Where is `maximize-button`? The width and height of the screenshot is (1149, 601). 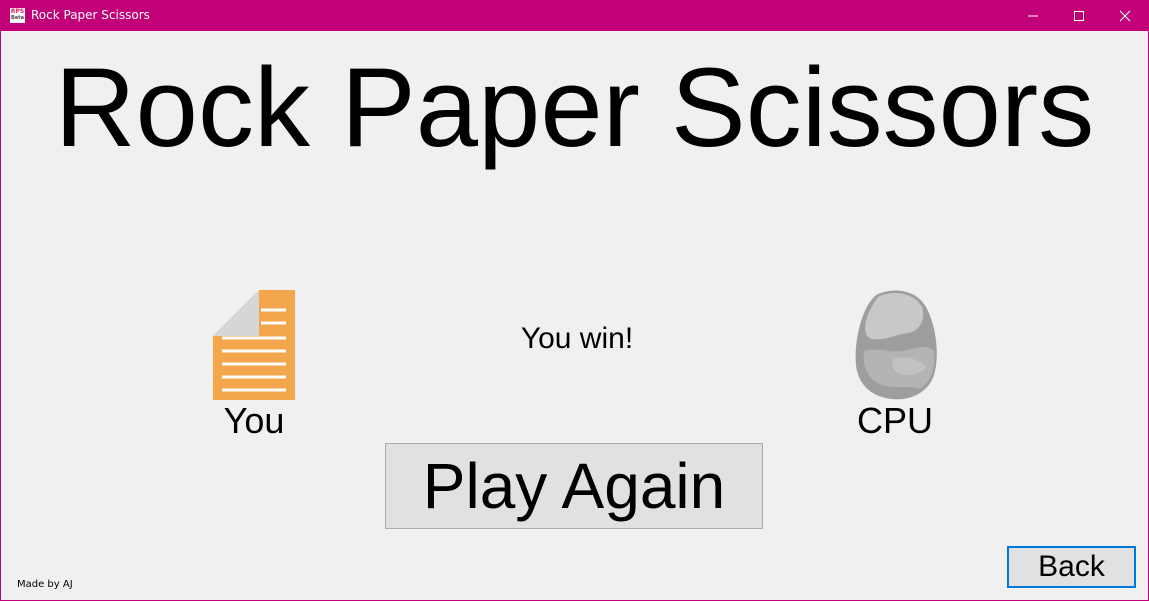 maximize-button is located at coordinates (1079, 16).